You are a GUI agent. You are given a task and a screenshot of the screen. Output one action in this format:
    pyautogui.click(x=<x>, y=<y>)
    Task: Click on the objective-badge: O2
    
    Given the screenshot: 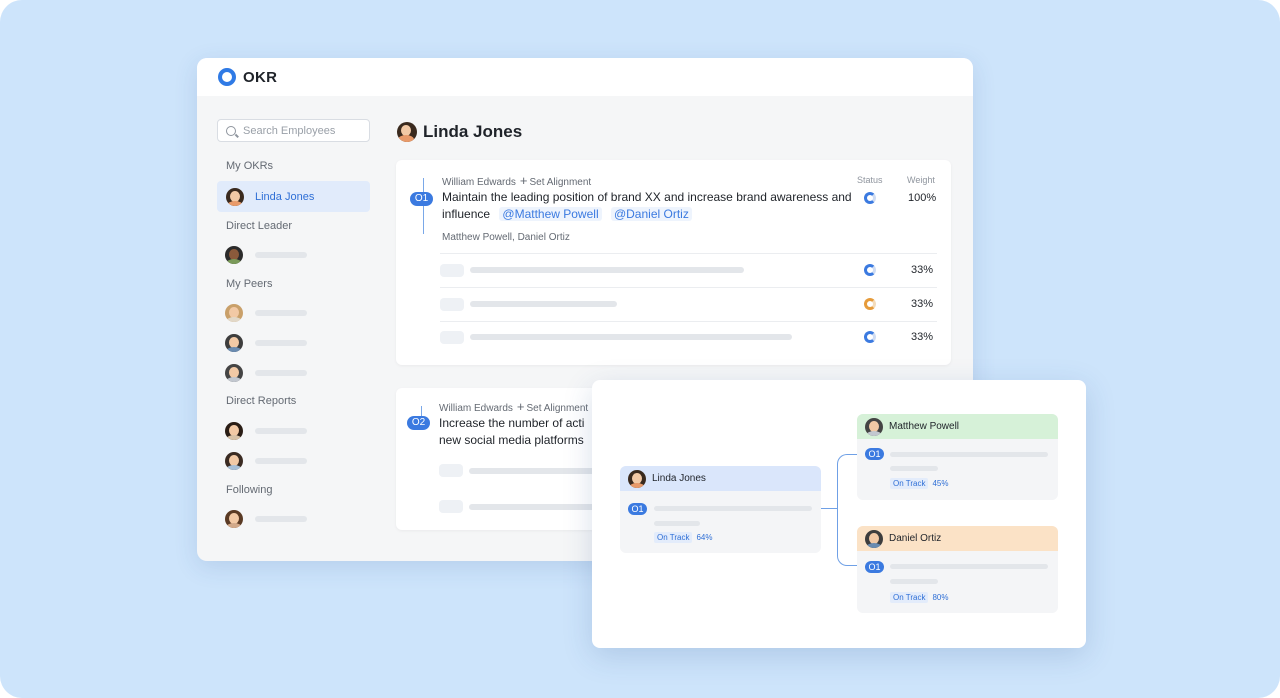 What is the action you would take?
    pyautogui.click(x=418, y=423)
    